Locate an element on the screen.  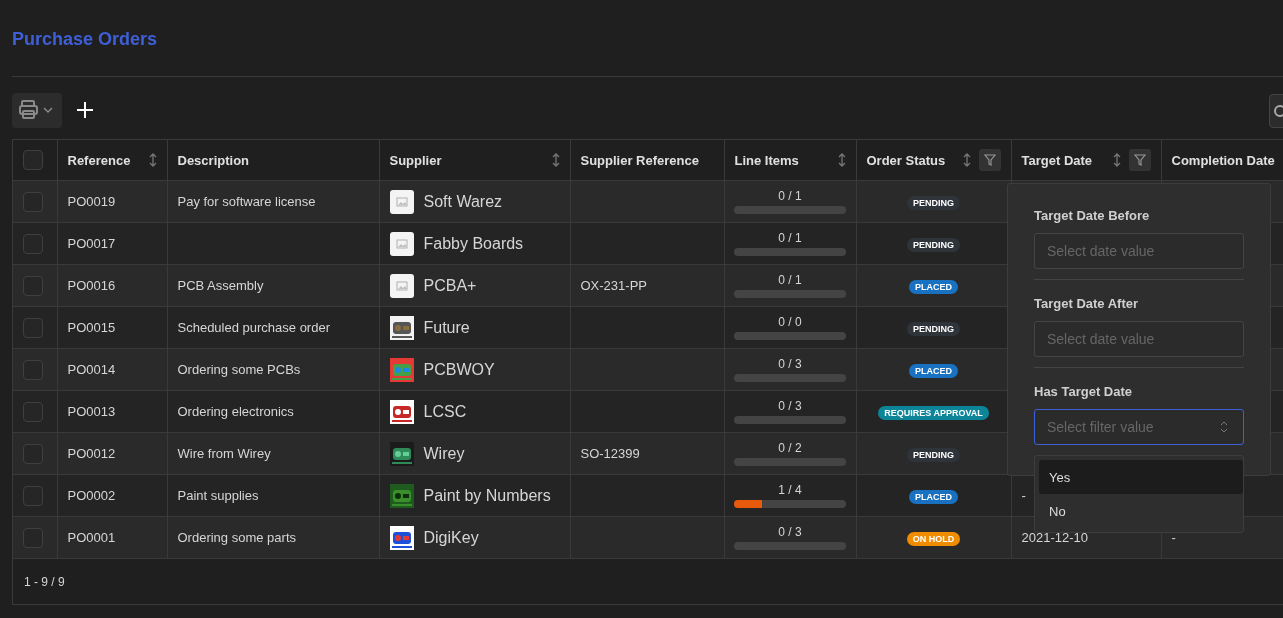
supplier-name: LCSC is located at coordinates (445, 411).